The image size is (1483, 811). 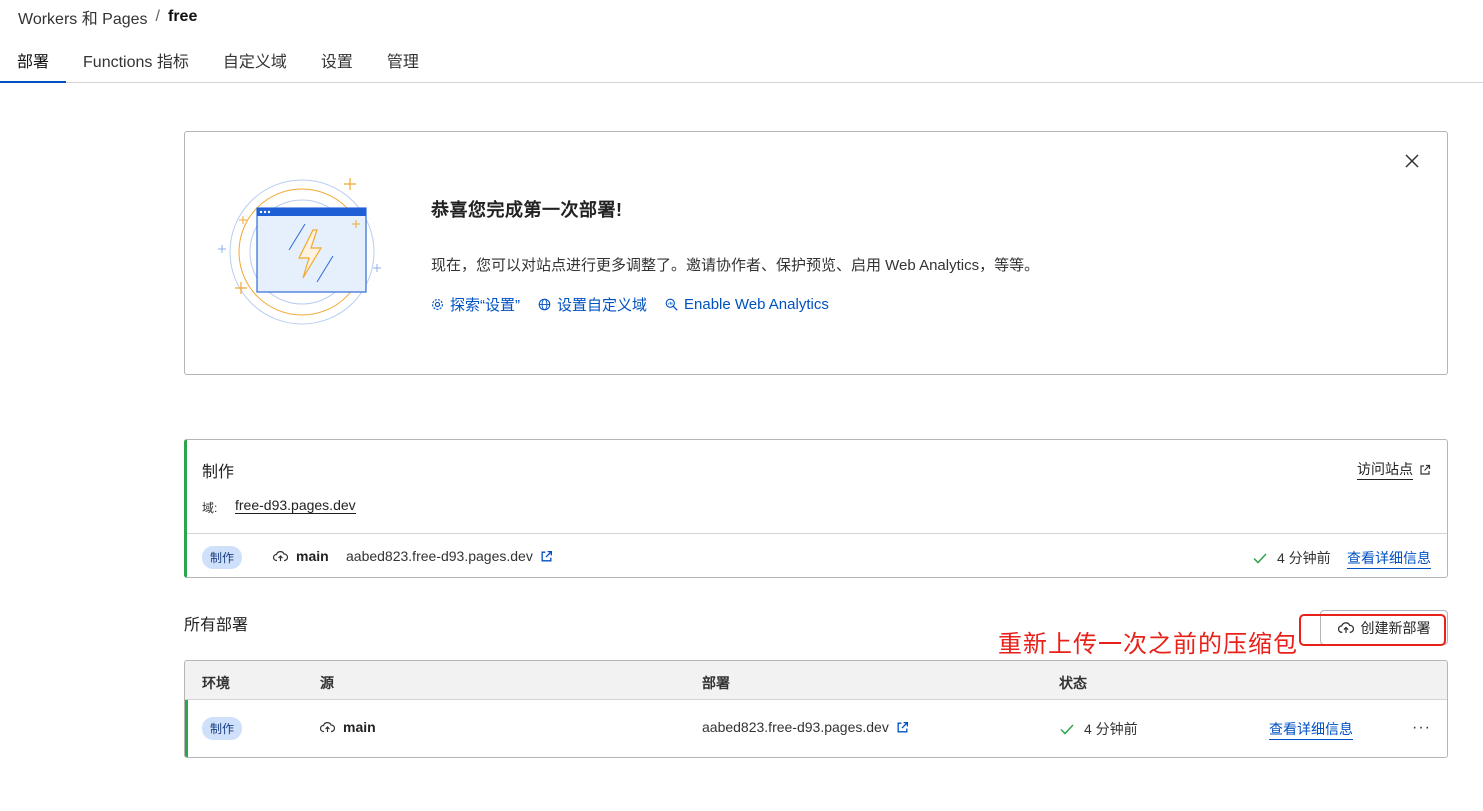 What do you see at coordinates (1421, 728) in the screenshot?
I see `more-options-icon: ···` at bounding box center [1421, 728].